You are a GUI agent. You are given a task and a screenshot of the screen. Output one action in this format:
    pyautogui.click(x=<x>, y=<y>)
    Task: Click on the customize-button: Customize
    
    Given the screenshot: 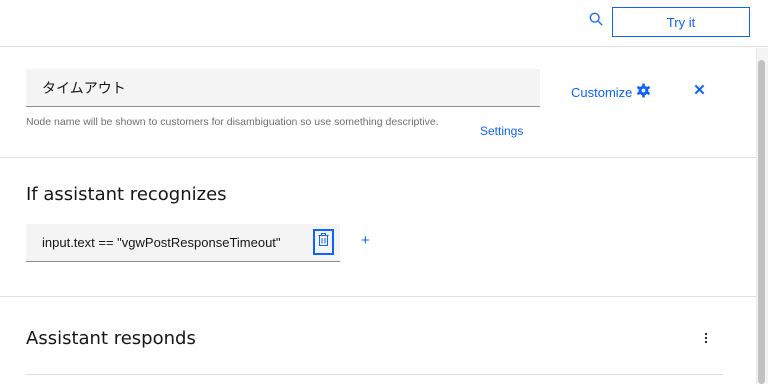 What is the action you would take?
    pyautogui.click(x=611, y=92)
    